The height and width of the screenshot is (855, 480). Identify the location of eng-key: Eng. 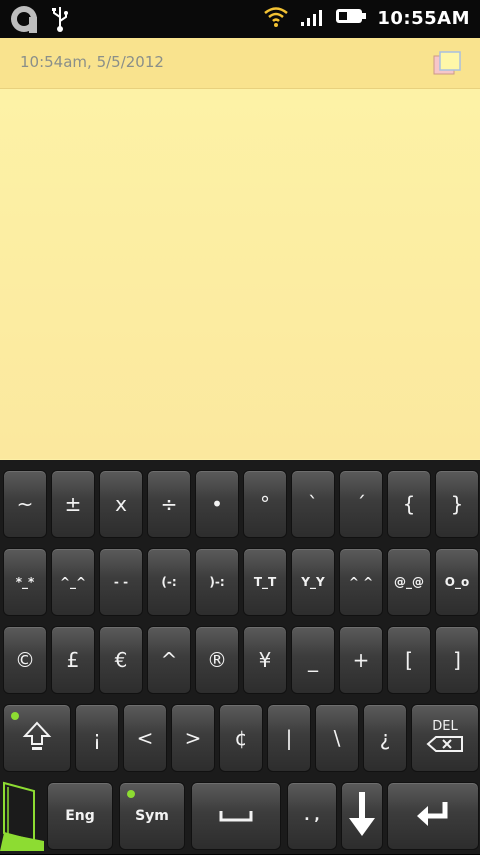
(80, 816).